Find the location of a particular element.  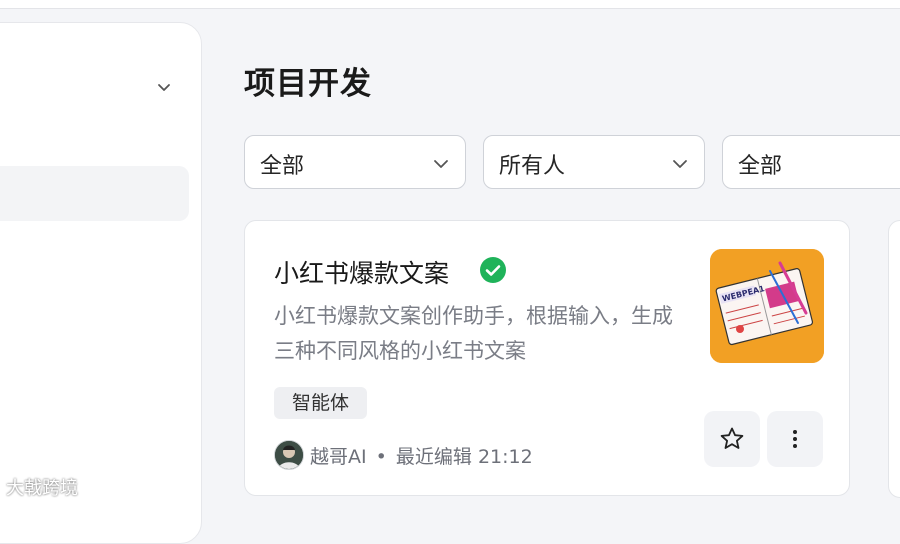

filter-status-select: 全部 is located at coordinates (355, 162).